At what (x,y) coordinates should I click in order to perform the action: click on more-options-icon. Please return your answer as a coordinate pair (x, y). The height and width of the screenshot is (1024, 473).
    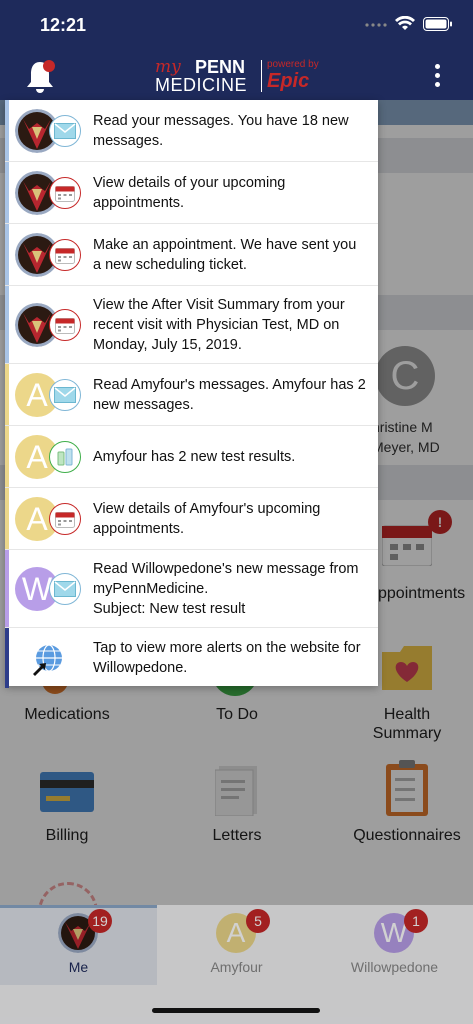
    Looking at the image, I should click on (438, 77).